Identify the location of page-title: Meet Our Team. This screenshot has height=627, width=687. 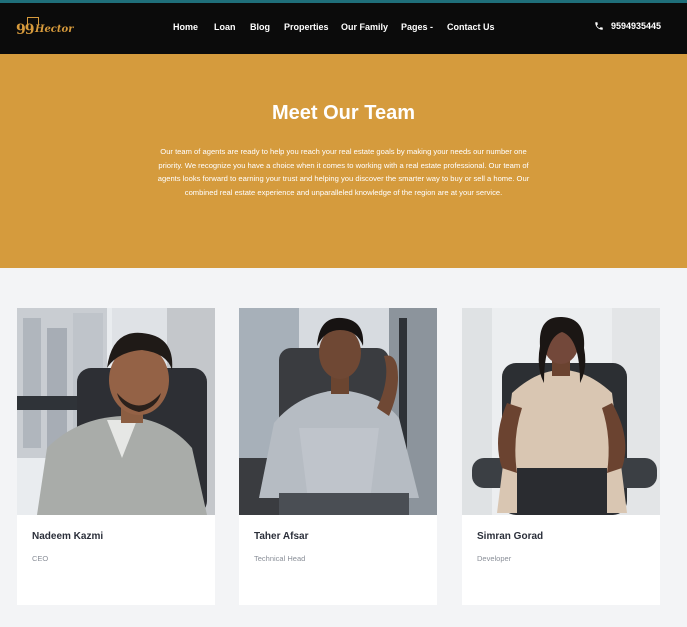
(343, 113).